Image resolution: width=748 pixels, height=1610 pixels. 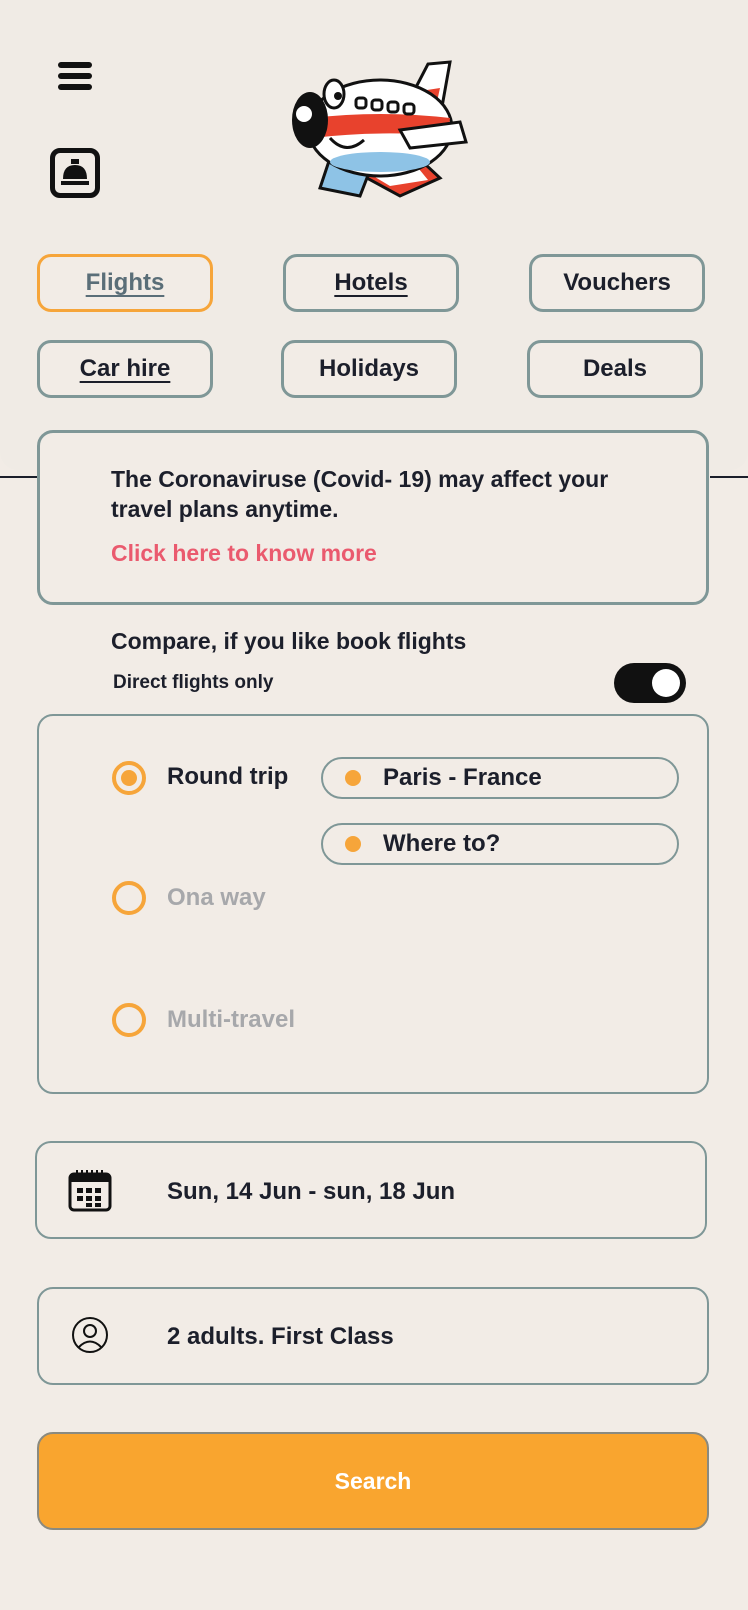 I want to click on calendar-icon, so click(x=90, y=1190).